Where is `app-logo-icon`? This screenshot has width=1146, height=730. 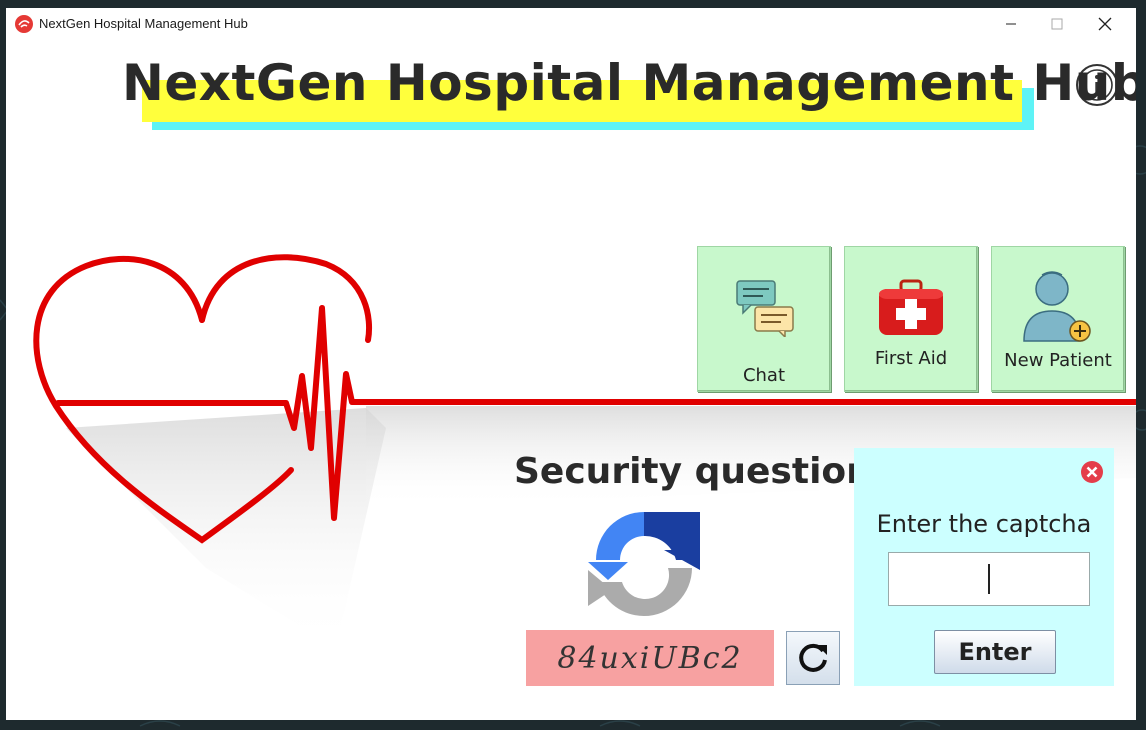
app-logo-icon is located at coordinates (24, 24).